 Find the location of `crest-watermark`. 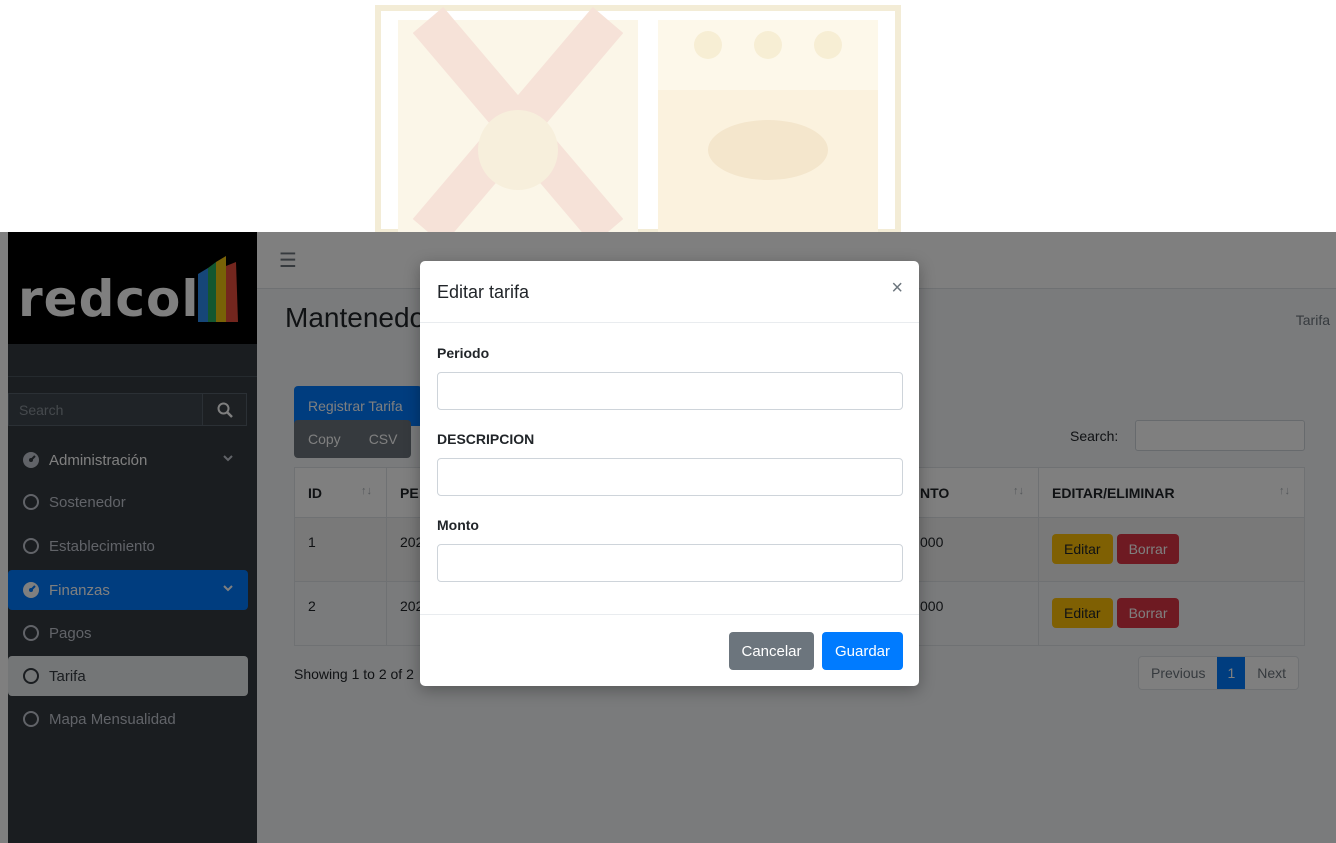

crest-watermark is located at coordinates (638, 122).